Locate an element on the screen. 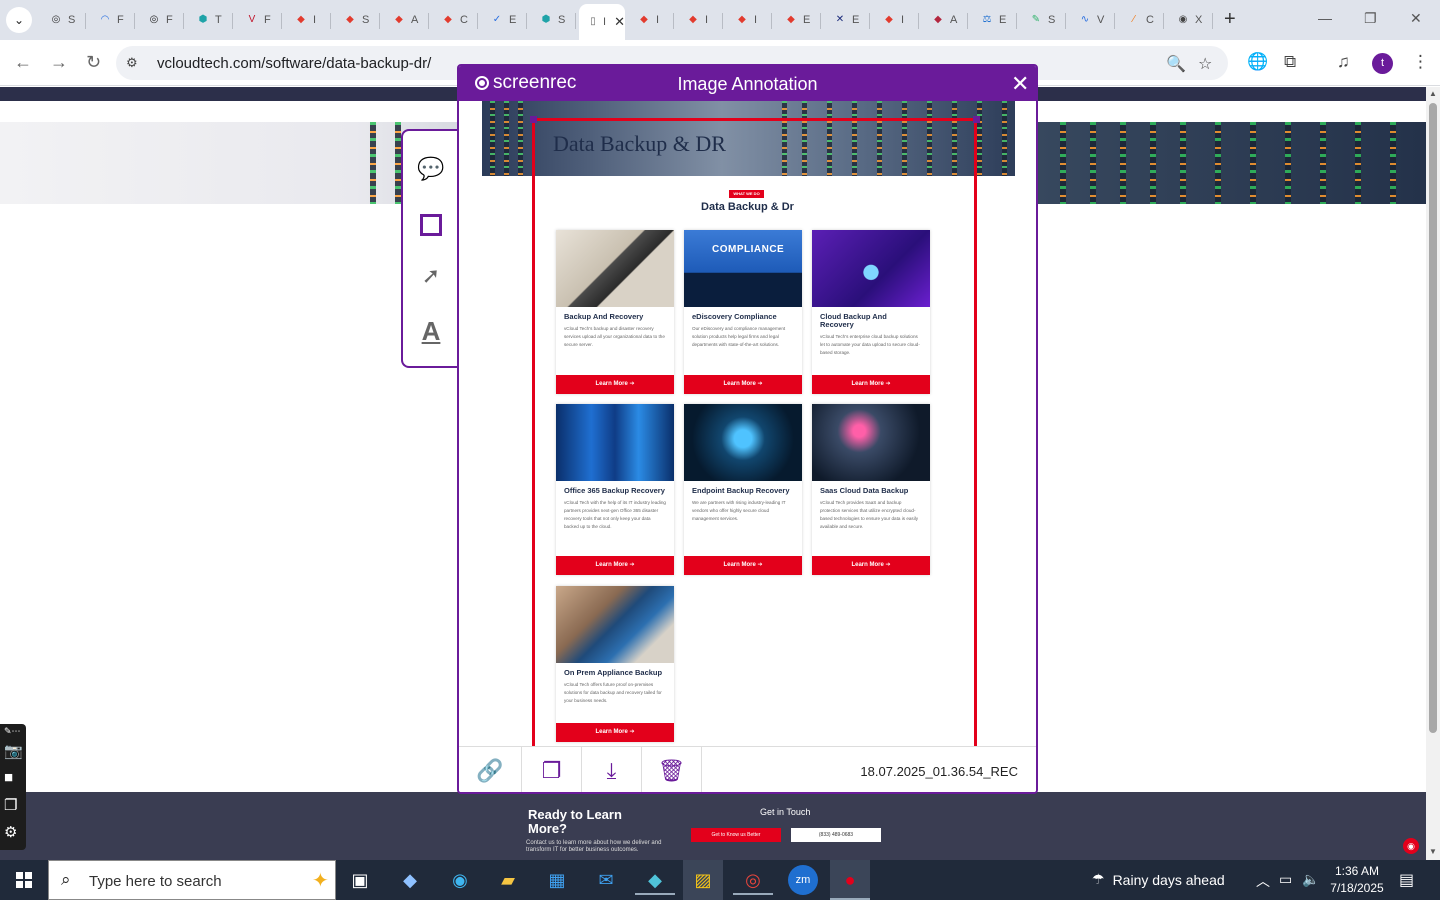 Image resolution: width=1440 pixels, height=900 pixels. url-text: vcloudtech.com/software/data-backup-dr/ is located at coordinates (294, 63).